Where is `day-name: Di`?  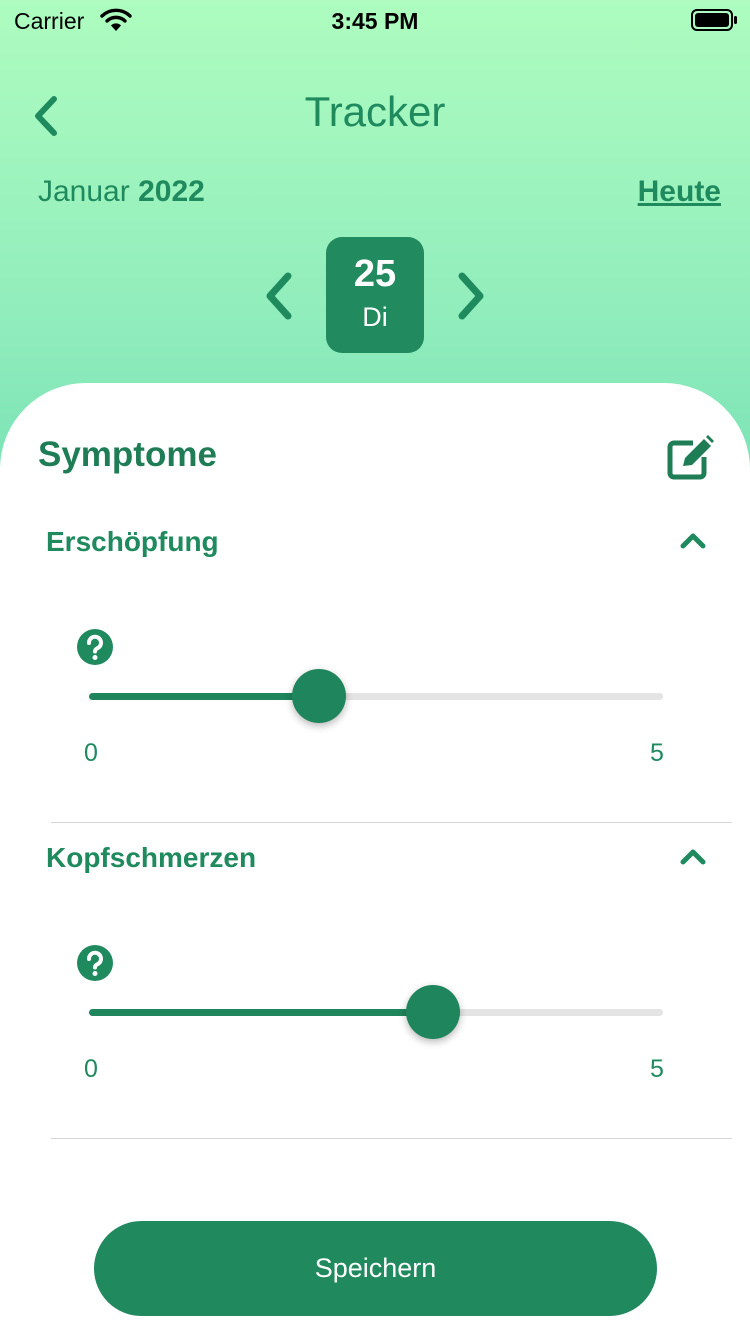
day-name: Di is located at coordinates (375, 317).